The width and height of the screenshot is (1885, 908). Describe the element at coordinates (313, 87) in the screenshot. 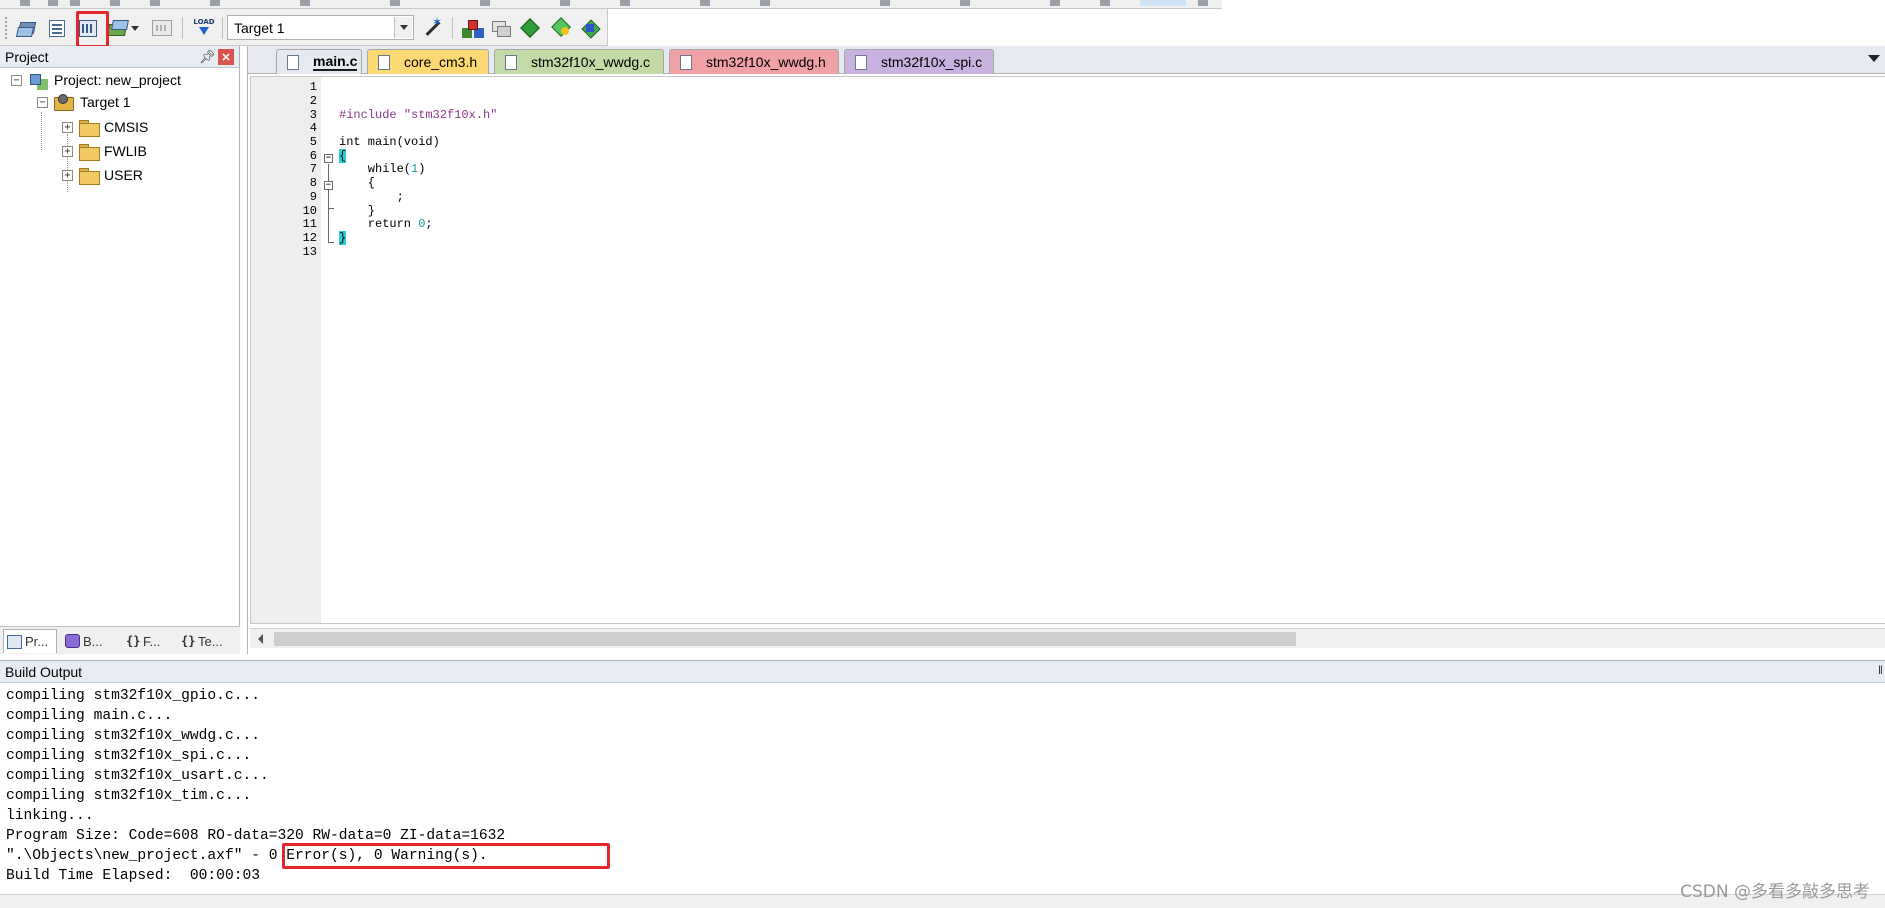

I see `line-number: 1` at that location.